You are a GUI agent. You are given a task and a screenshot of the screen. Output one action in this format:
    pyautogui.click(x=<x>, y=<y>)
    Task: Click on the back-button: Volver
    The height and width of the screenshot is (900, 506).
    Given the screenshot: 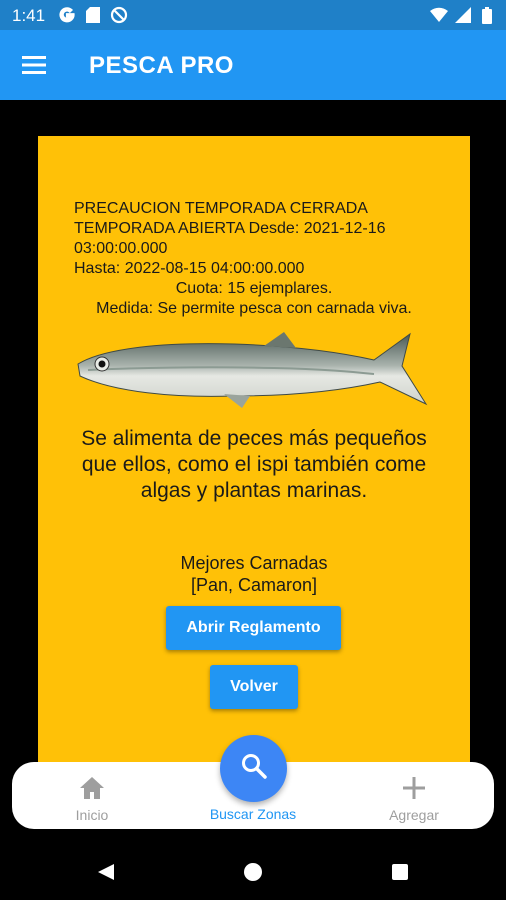 What is the action you would take?
    pyautogui.click(x=254, y=687)
    